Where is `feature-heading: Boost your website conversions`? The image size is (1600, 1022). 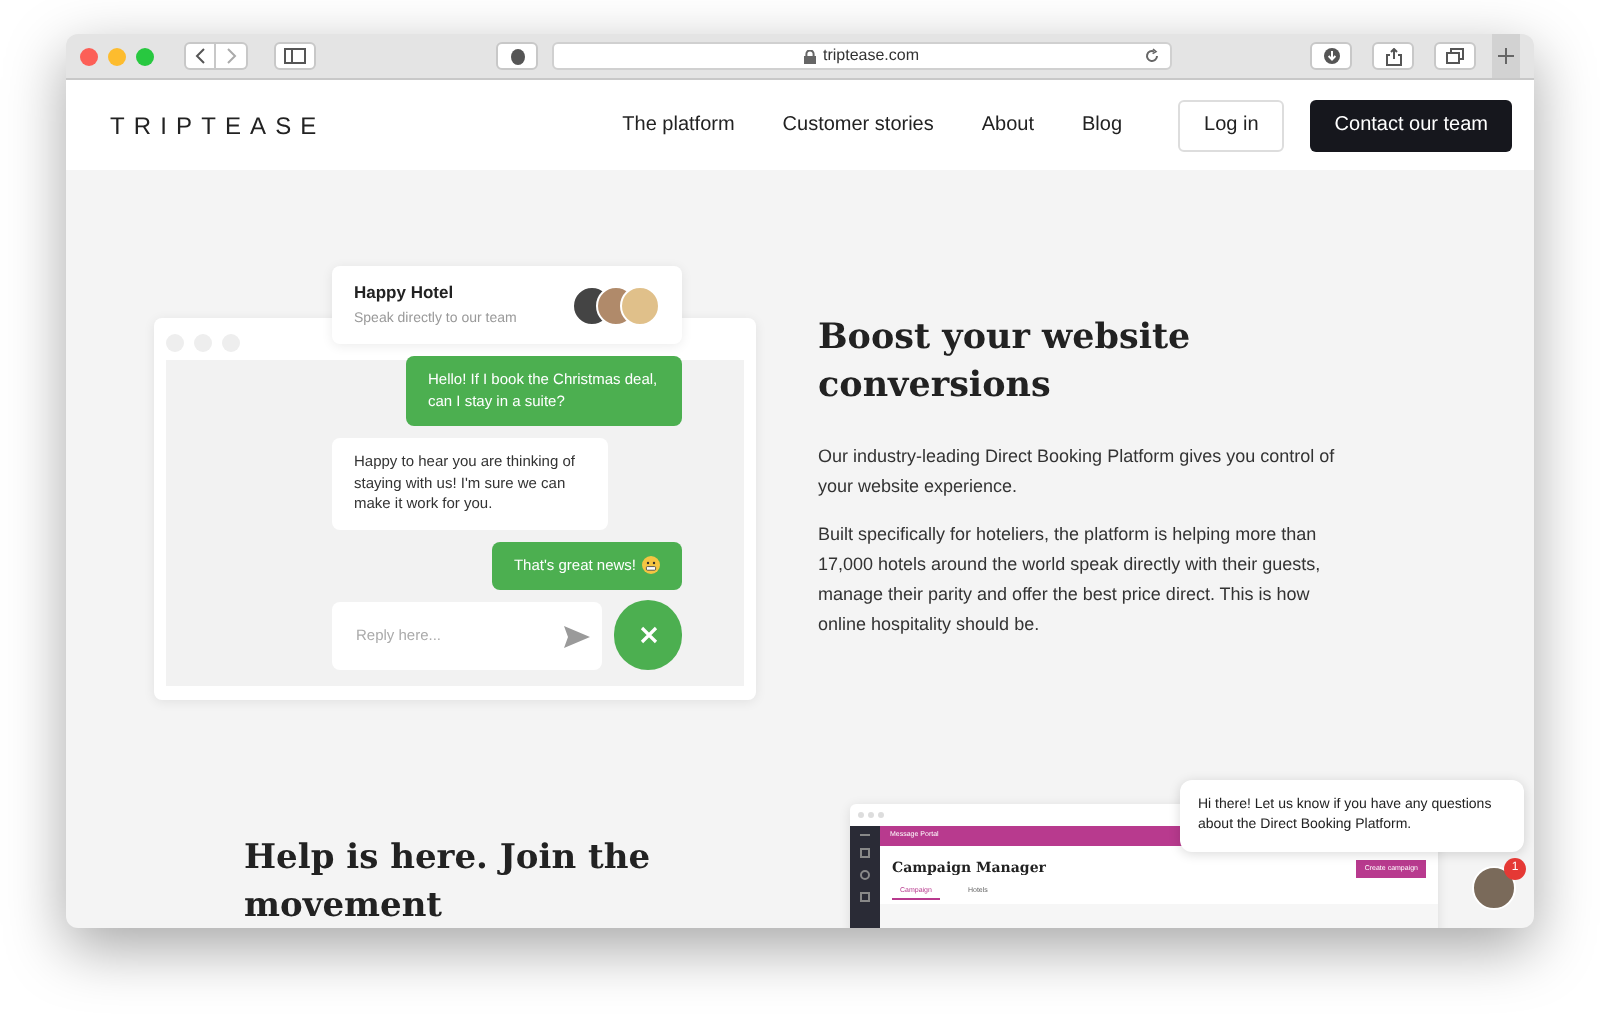 feature-heading: Boost your website conversions is located at coordinates (1005, 363).